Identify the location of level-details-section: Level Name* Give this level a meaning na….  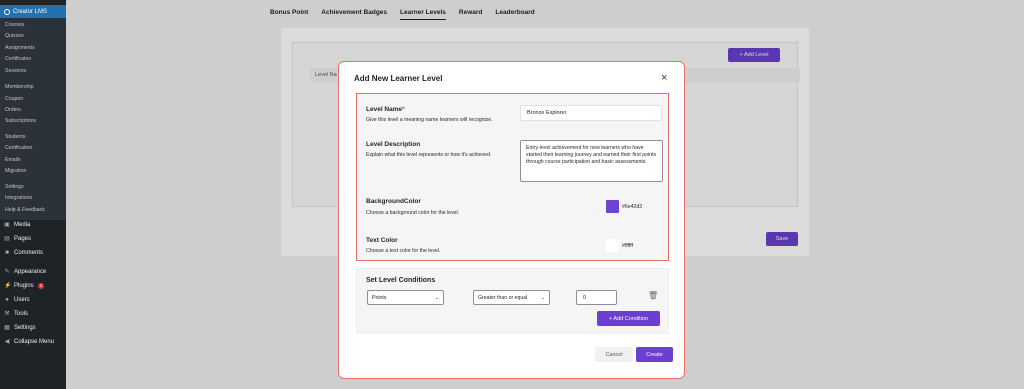
(512, 177).